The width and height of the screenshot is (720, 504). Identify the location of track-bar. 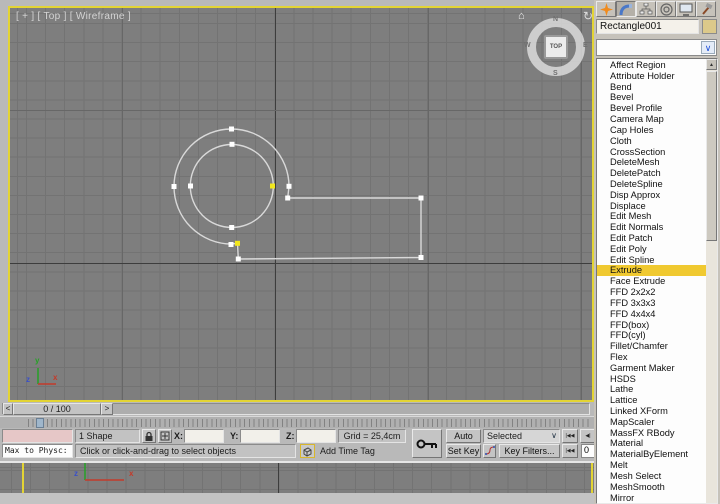
(297, 422).